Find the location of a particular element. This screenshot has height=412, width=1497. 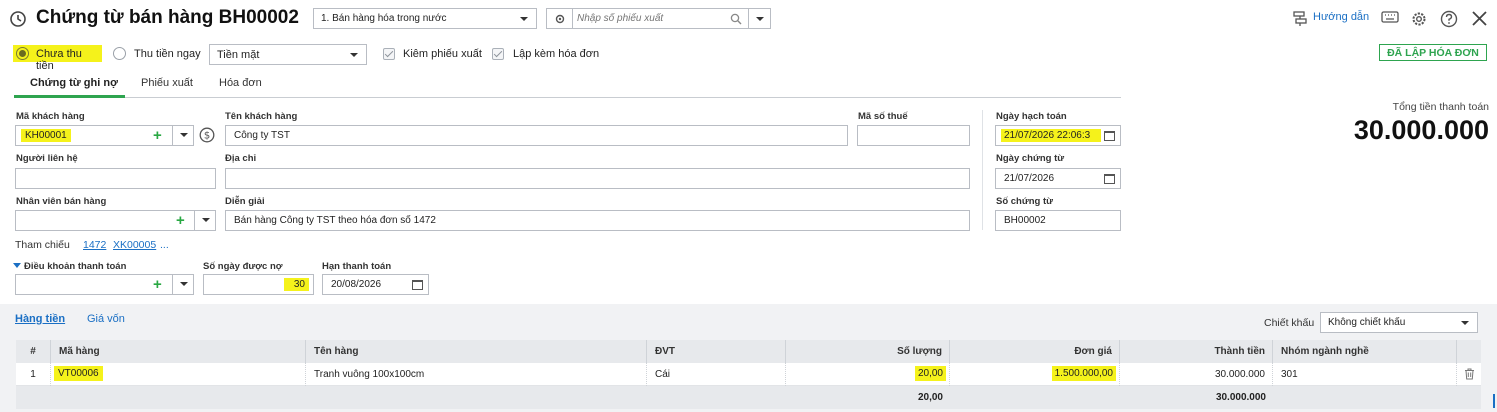

salesperson-field: + is located at coordinates (115, 220).